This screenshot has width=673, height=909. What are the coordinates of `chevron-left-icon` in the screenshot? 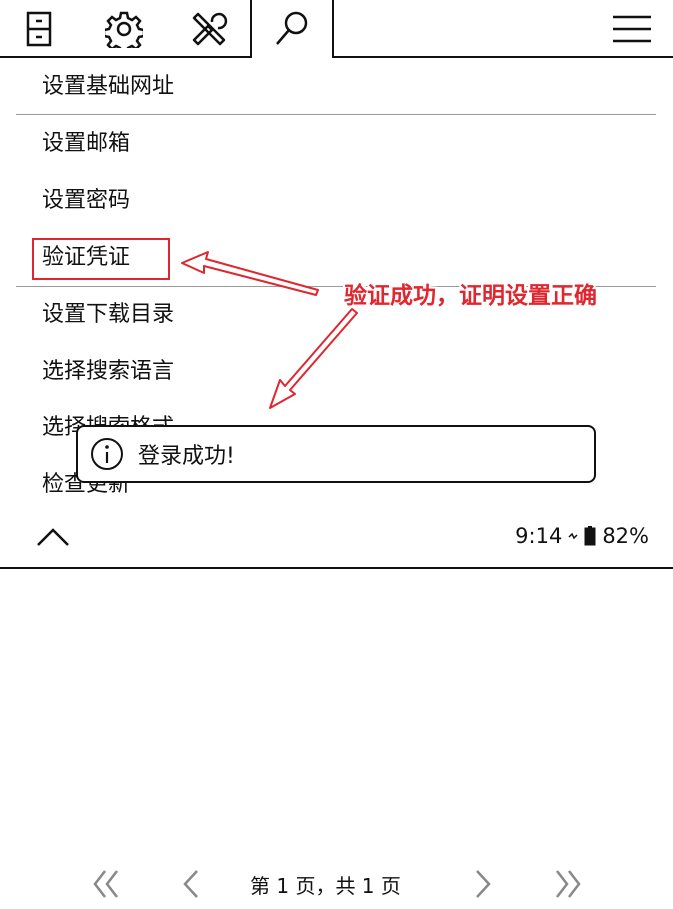 It's located at (190, 884).